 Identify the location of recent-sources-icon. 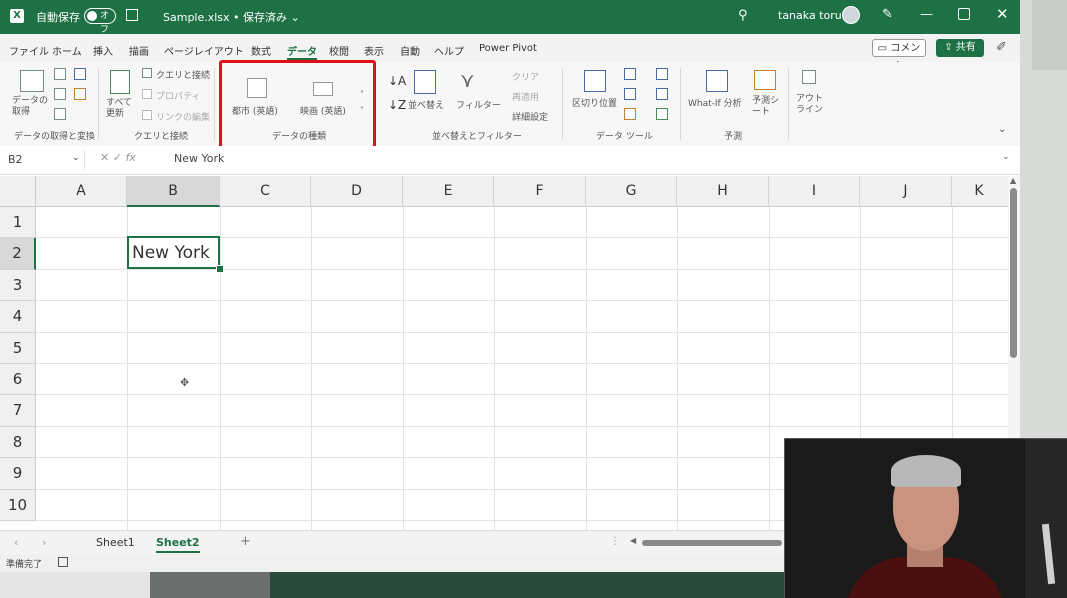
(80, 94).